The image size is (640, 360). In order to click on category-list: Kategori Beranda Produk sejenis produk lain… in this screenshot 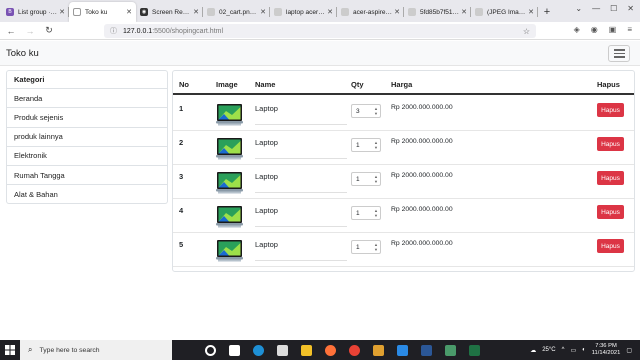, I will do `click(87, 137)`.